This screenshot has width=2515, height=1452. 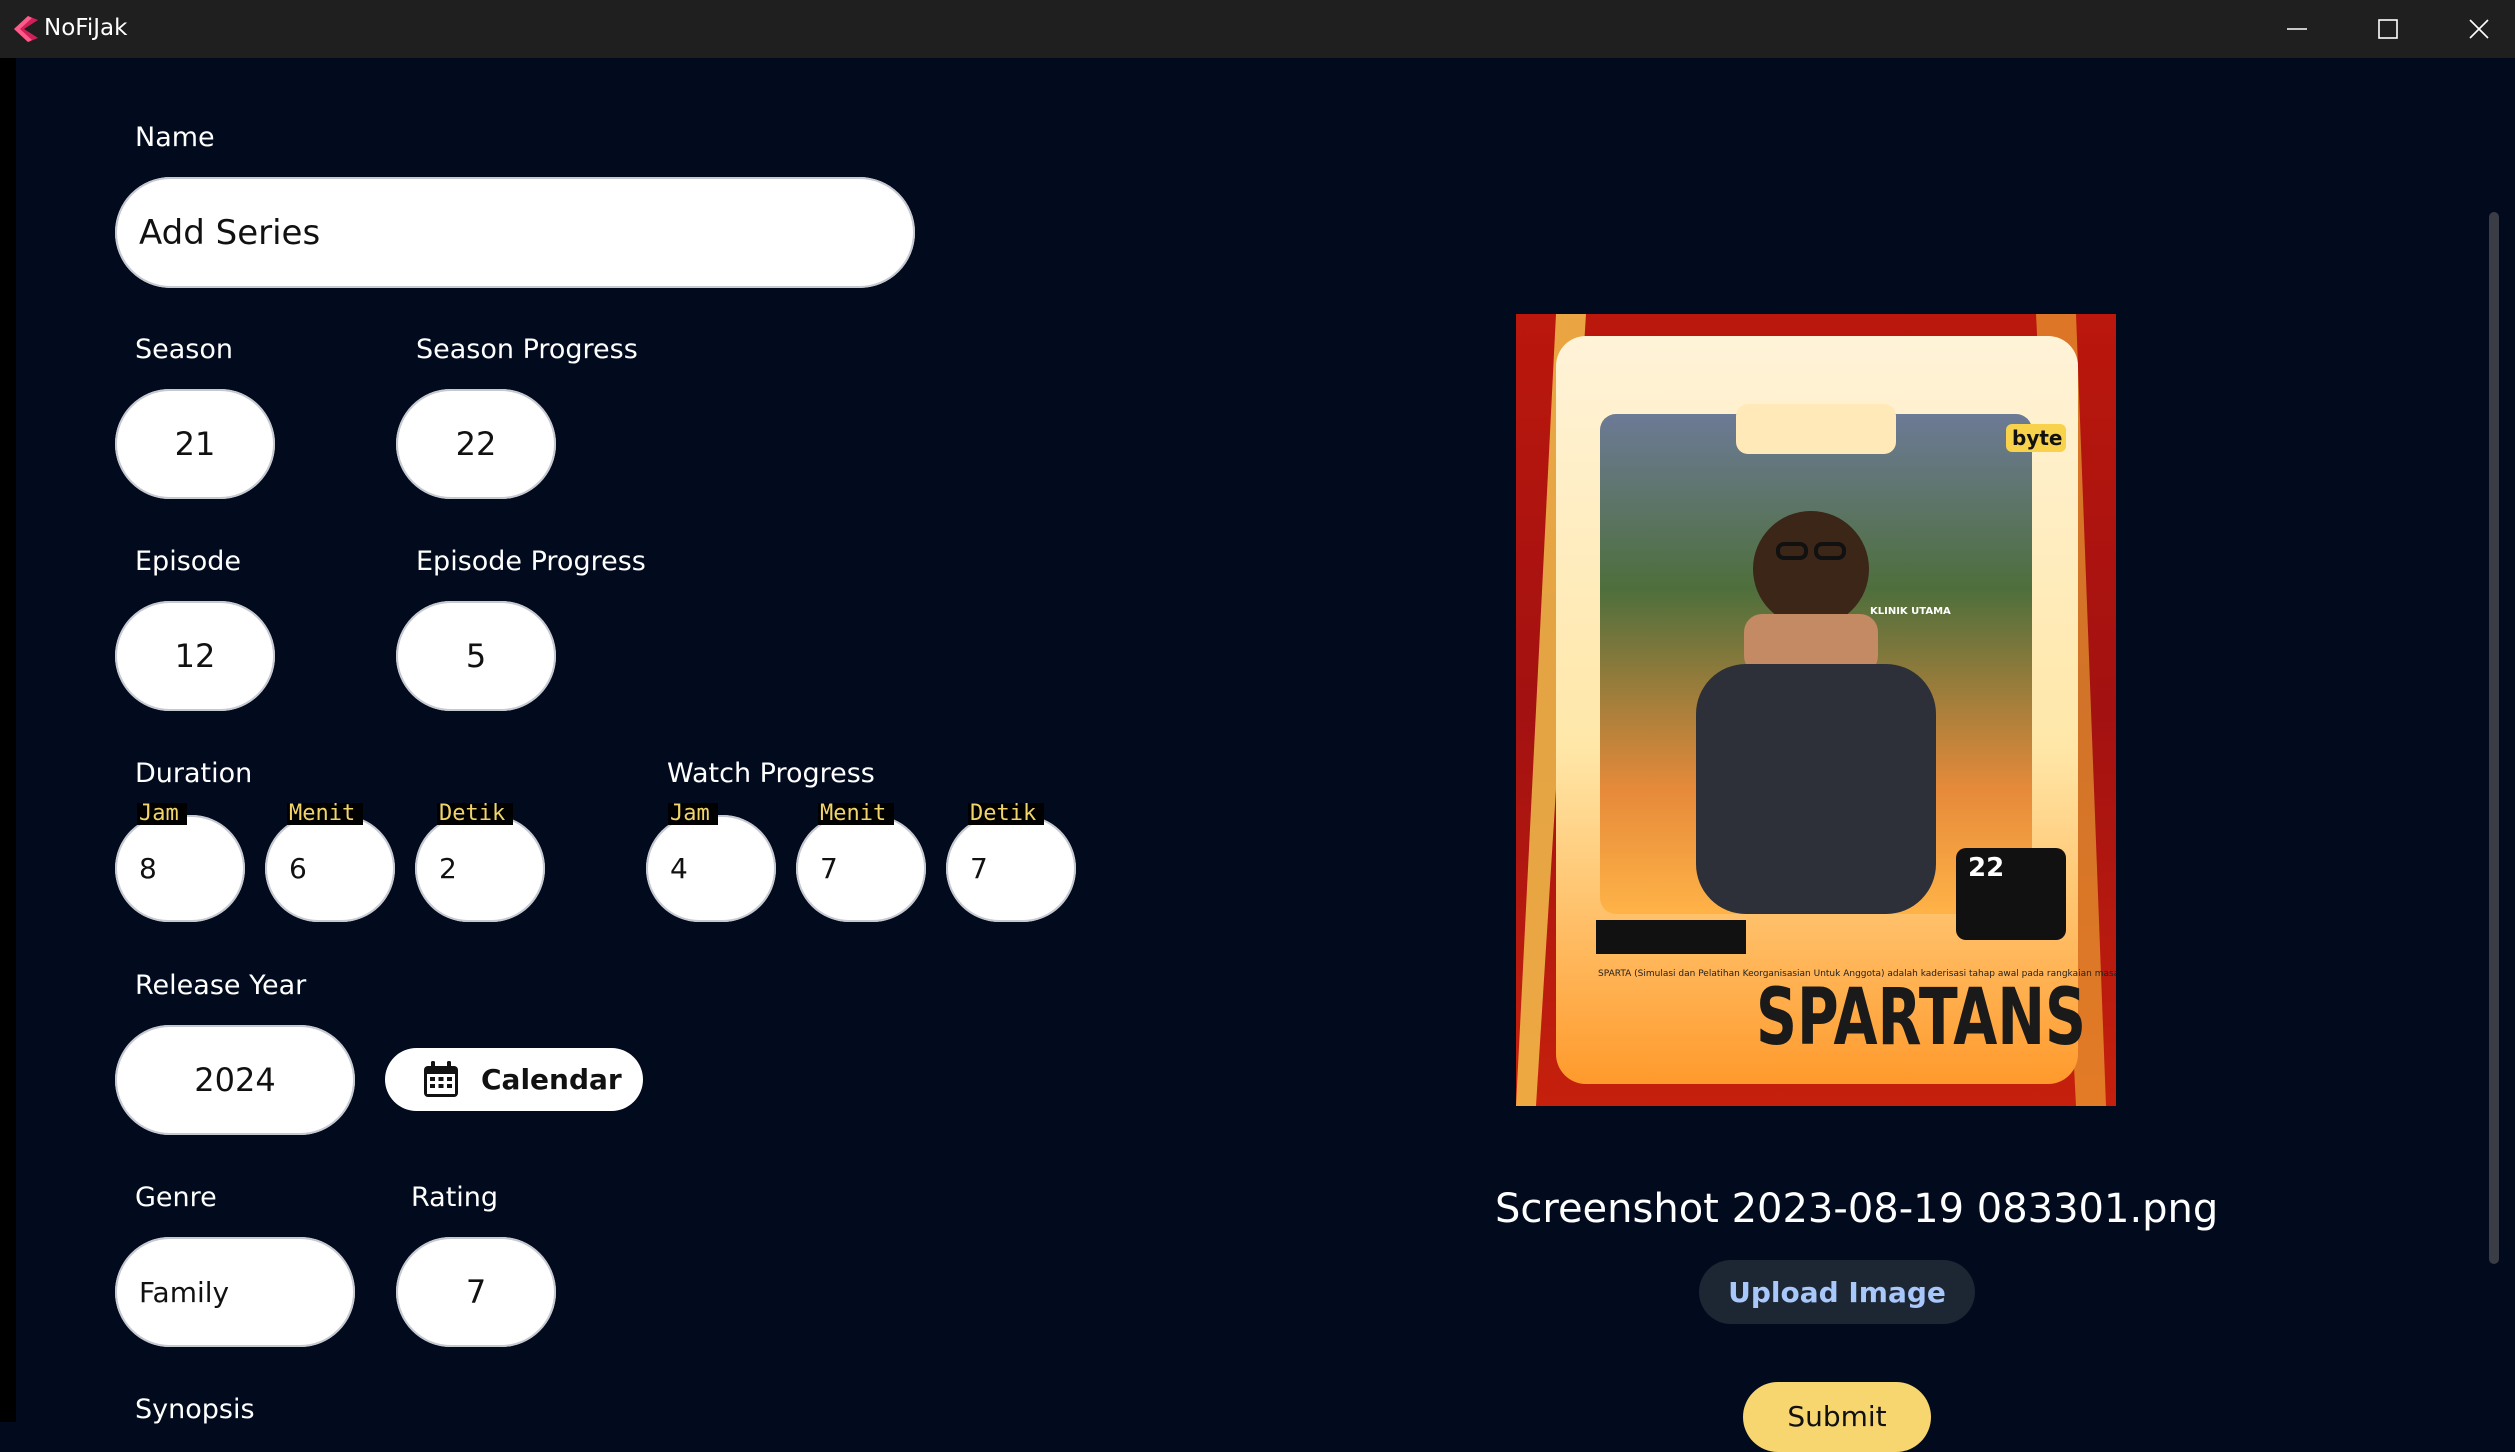 I want to click on rating-value: 7, so click(x=476, y=1292).